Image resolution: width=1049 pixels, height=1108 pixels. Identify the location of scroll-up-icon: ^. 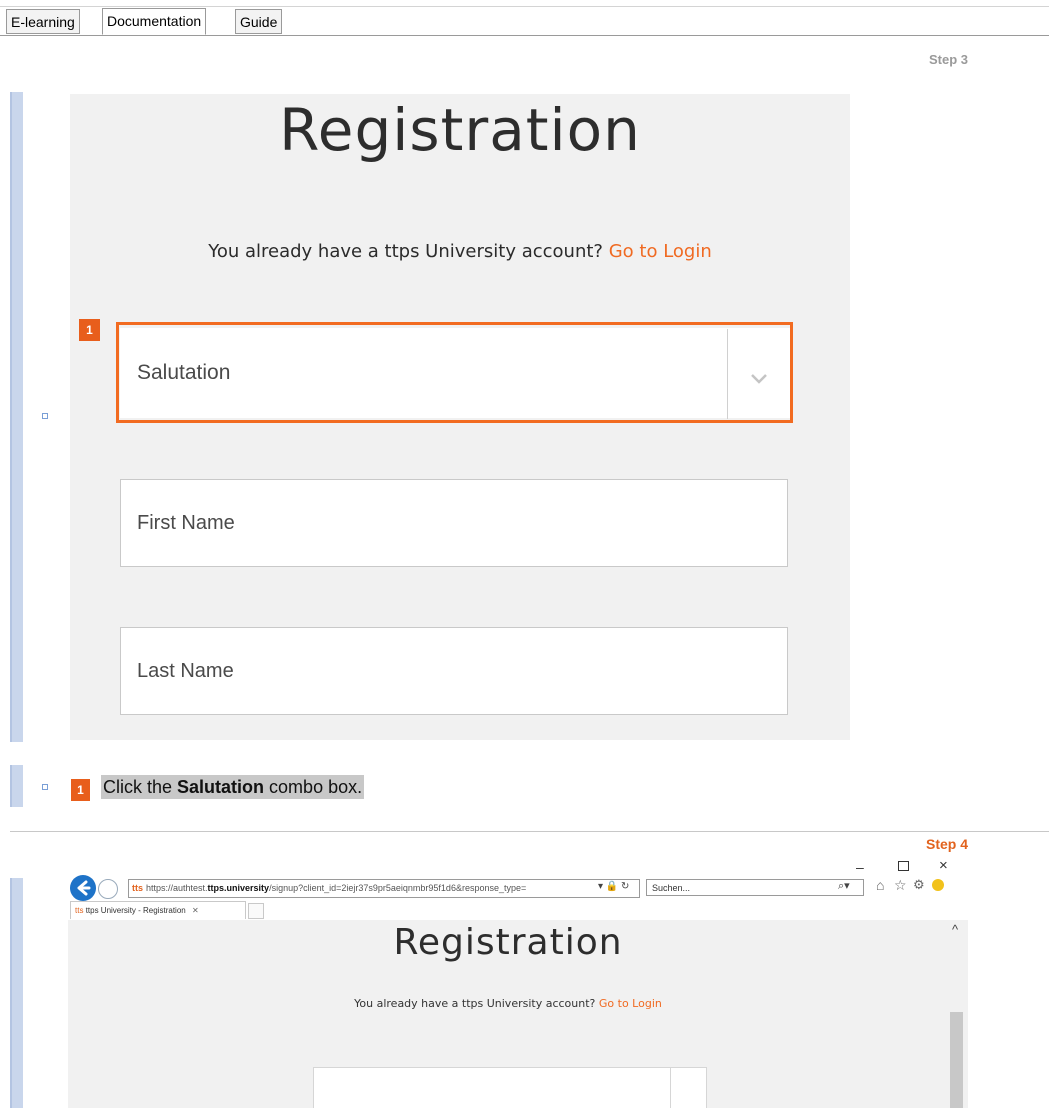
(955, 929).